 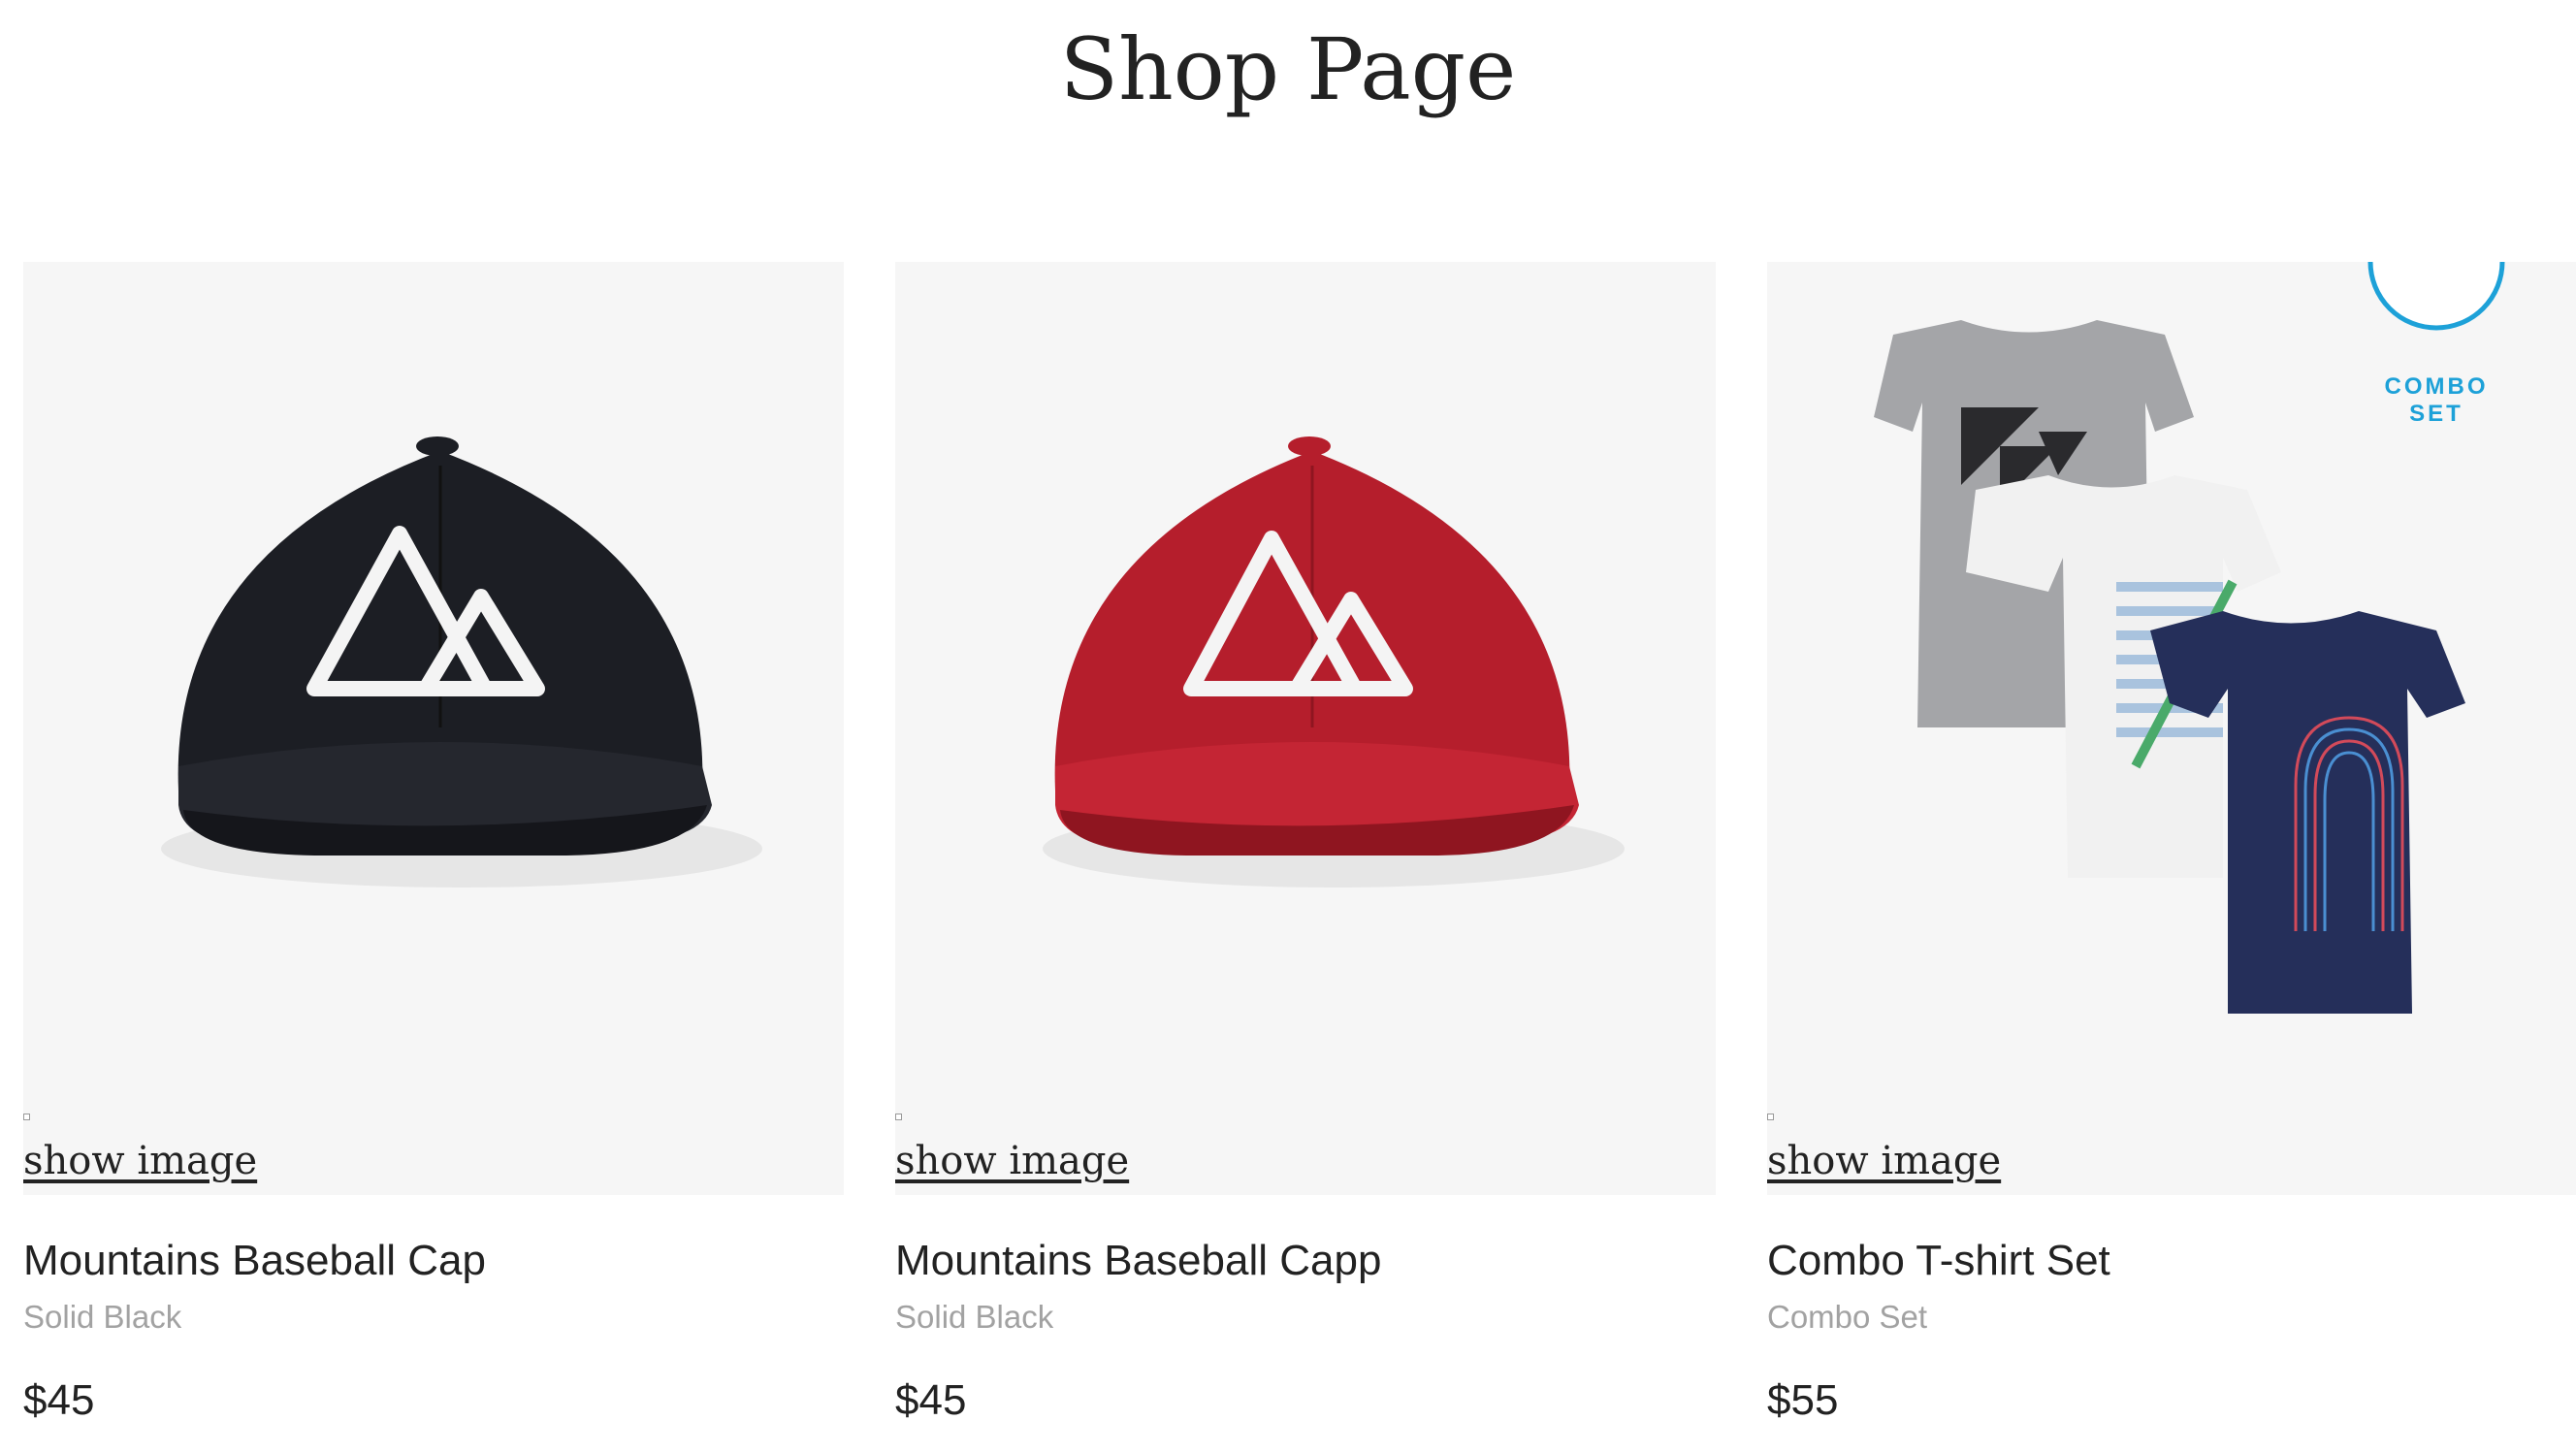 I want to click on red-baseball-cap-image, so click(x=1334, y=662).